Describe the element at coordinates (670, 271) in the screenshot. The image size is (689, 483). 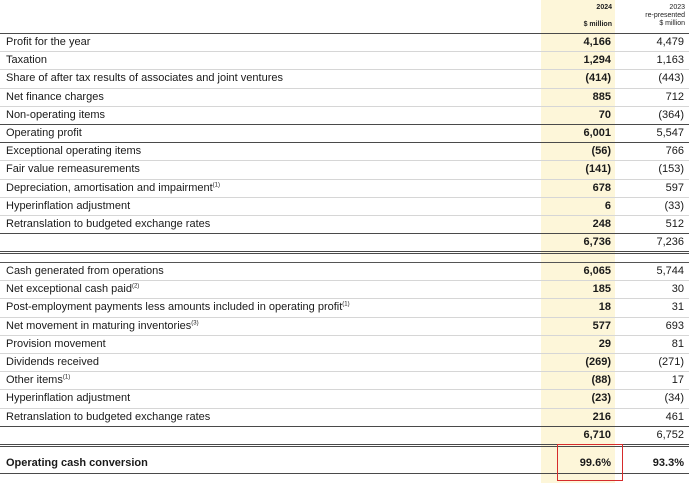
I see `value-2023: 5,744` at that location.